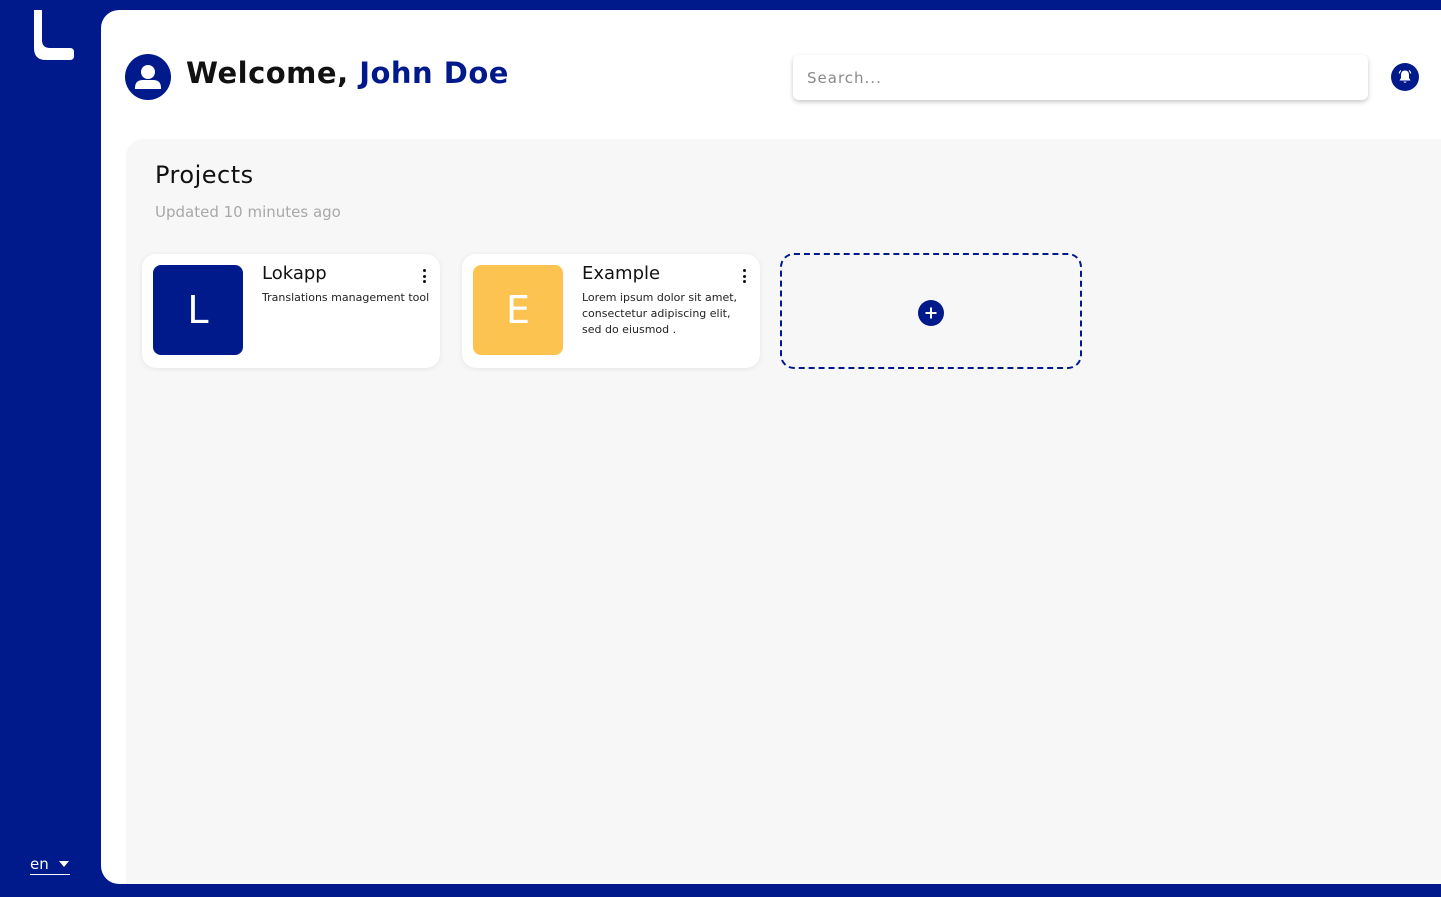 The width and height of the screenshot is (1441, 897). Describe the element at coordinates (204, 175) in the screenshot. I see `projects-title: Projects` at that location.